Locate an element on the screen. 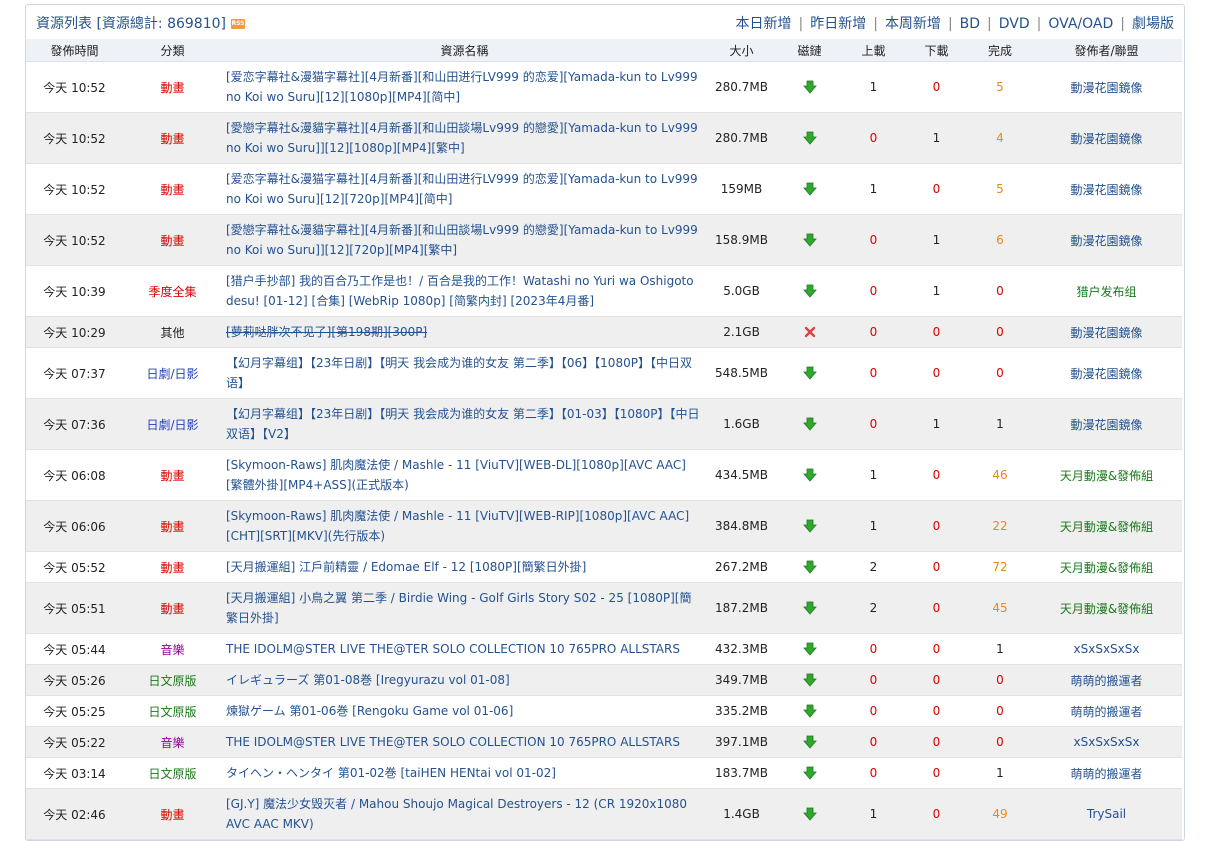 This screenshot has width=1209, height=841. seeders-count: 1 is located at coordinates (873, 475).